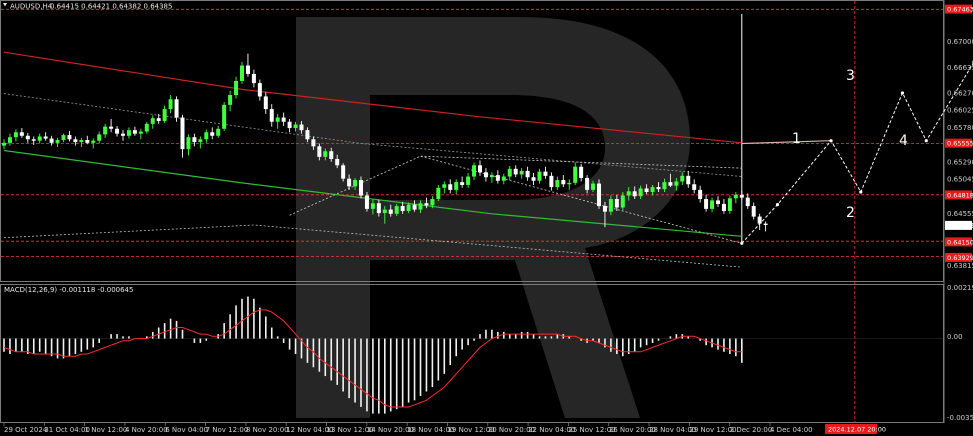  Describe the element at coordinates (227, 430) in the screenshot. I see `time-tick-label: 7 Nov 12:00` at that location.